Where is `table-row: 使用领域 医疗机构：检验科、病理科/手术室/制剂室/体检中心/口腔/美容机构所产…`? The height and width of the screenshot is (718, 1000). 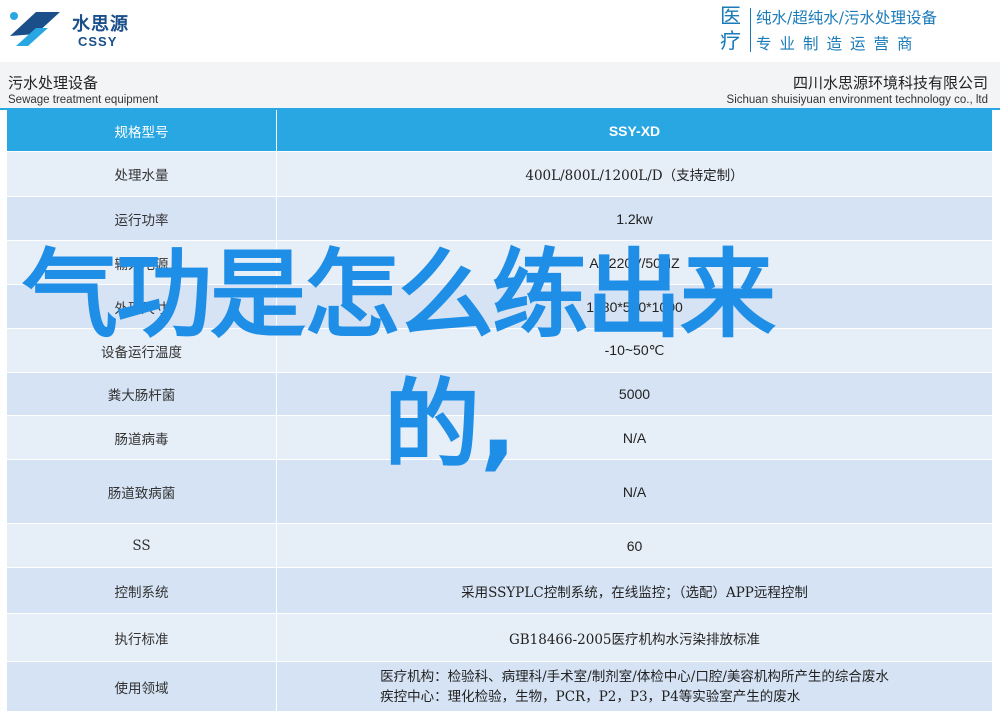 table-row: 使用领域 医疗机构：检验科、病理科/手术室/制剂室/体检中心/口腔/美容机构所产… is located at coordinates (500, 687).